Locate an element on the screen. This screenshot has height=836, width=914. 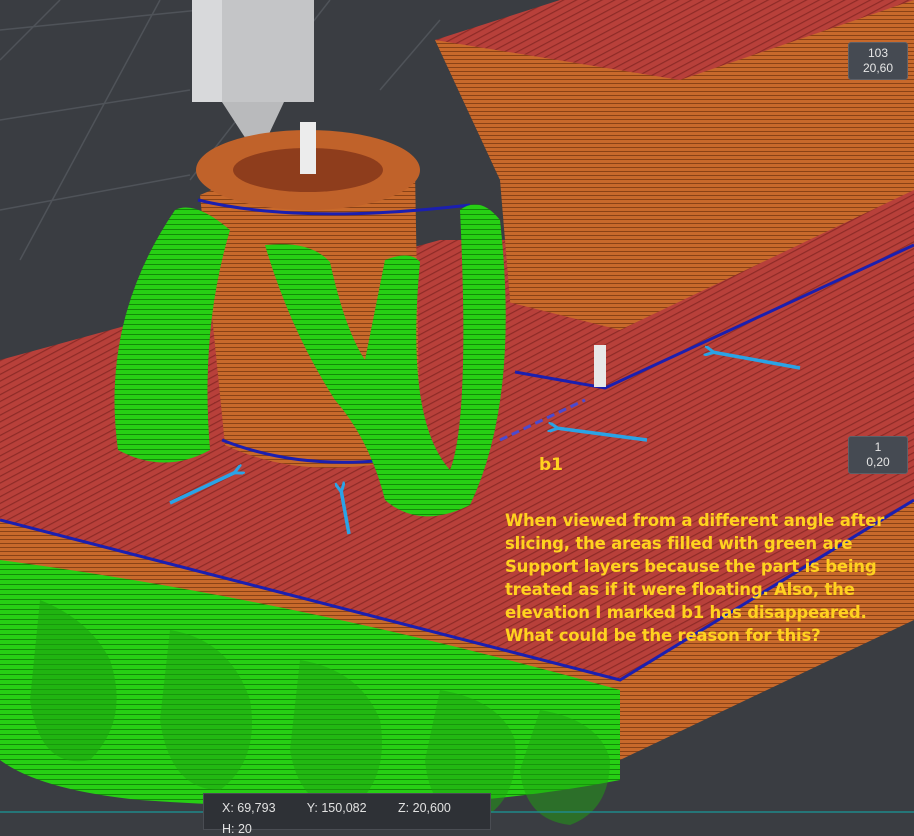
layer-slider-top: 103 20,60 is located at coordinates (878, 61).